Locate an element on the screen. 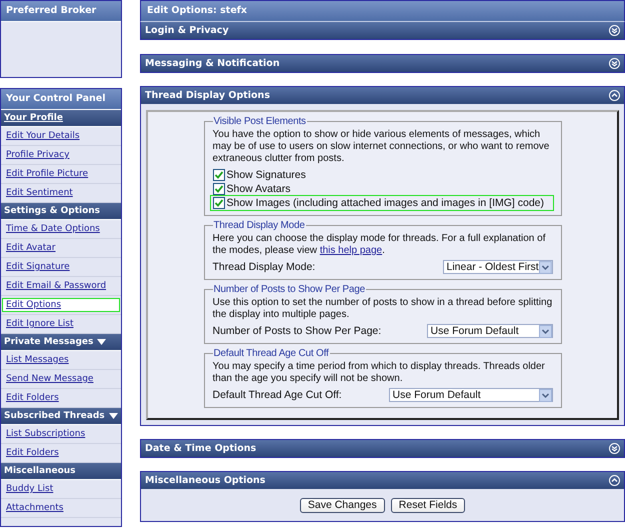 The image size is (625, 530). description-text: Use this option to set the number of posts to show in a thread before splitting the display into multiple pages. is located at coordinates (382, 309).